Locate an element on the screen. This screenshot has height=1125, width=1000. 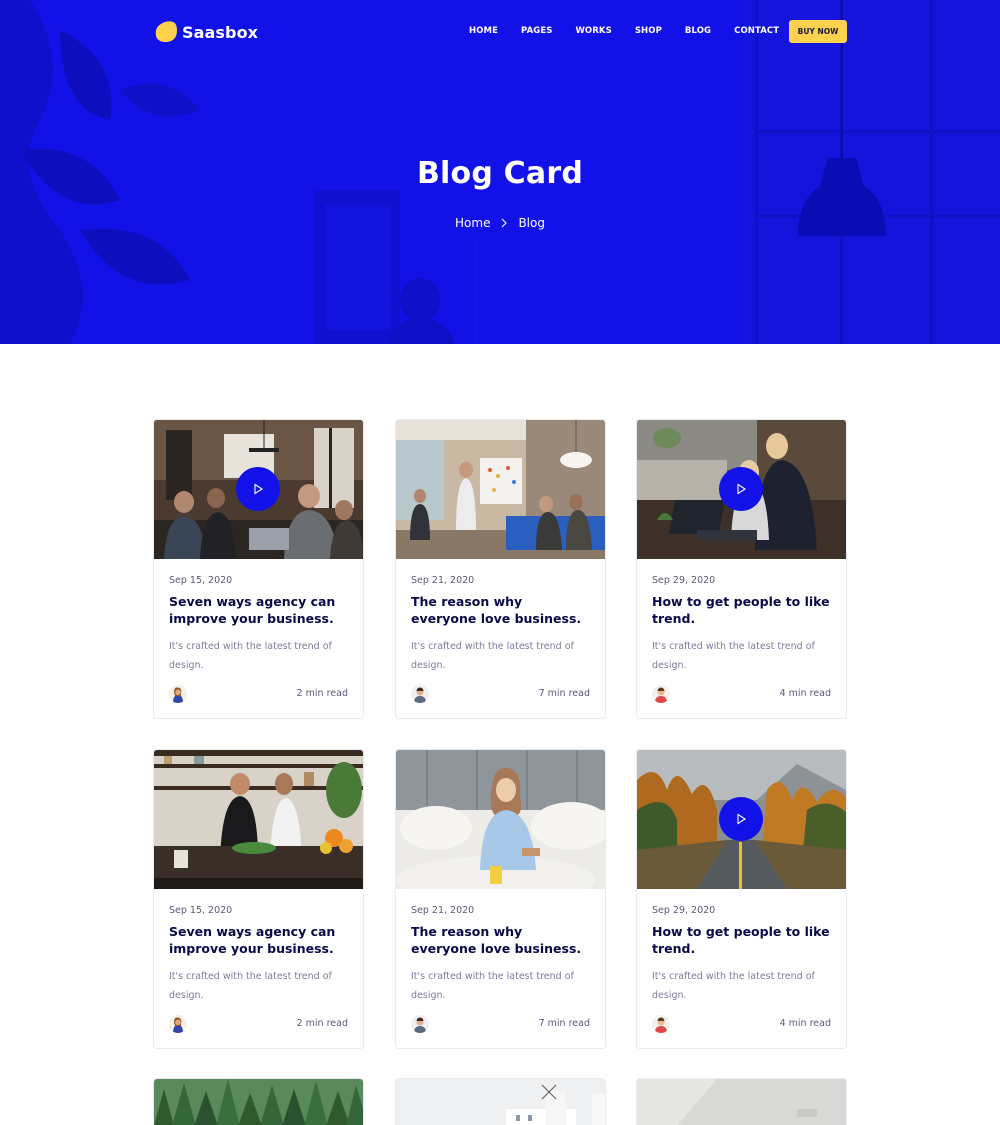
nav-item-blog: BLOG is located at coordinates (698, 31).